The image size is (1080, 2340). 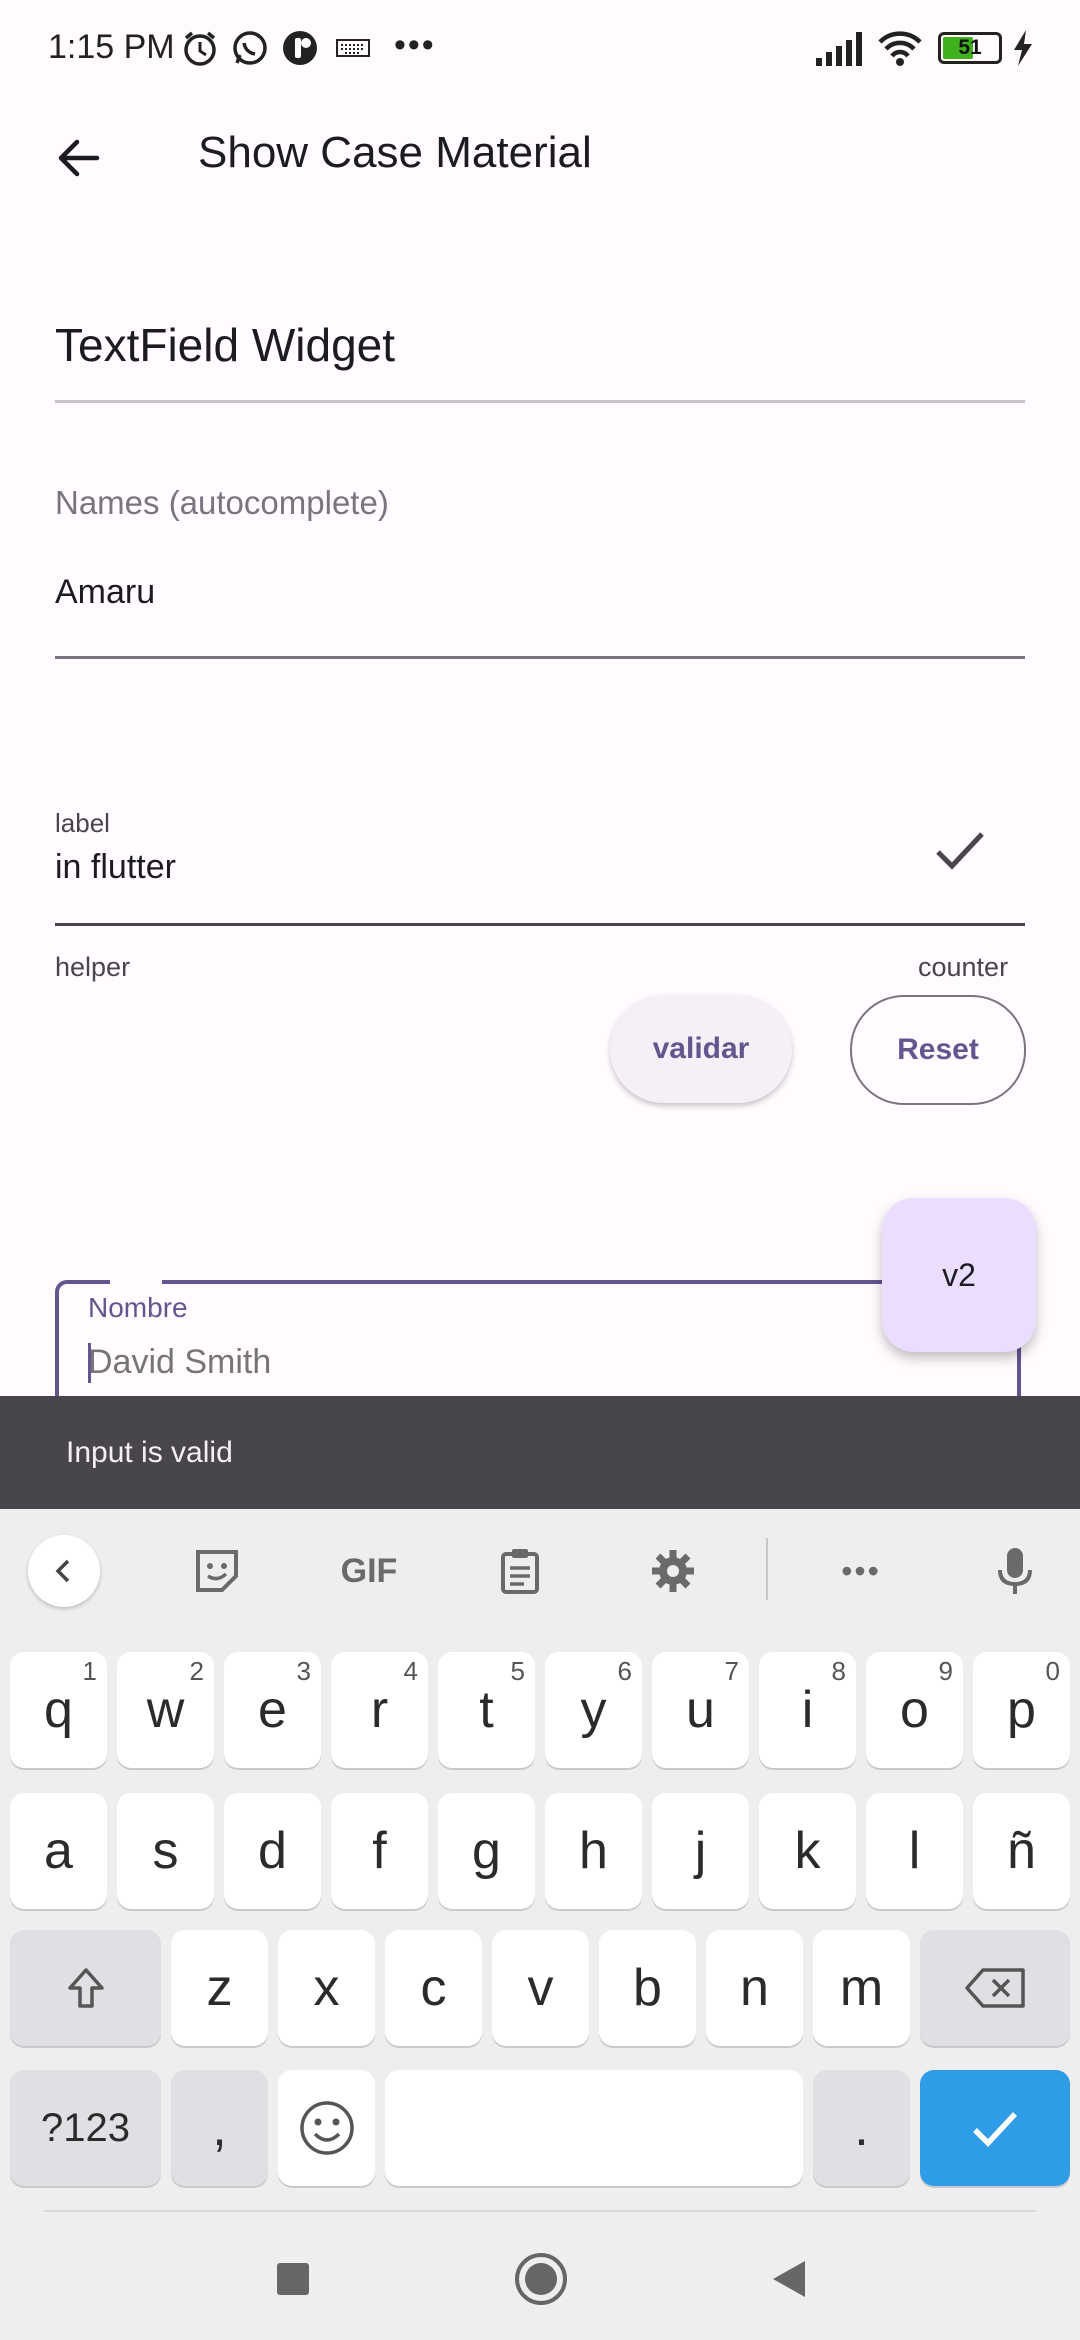 What do you see at coordinates (624, 1671) in the screenshot?
I see `key-hint: 6` at bounding box center [624, 1671].